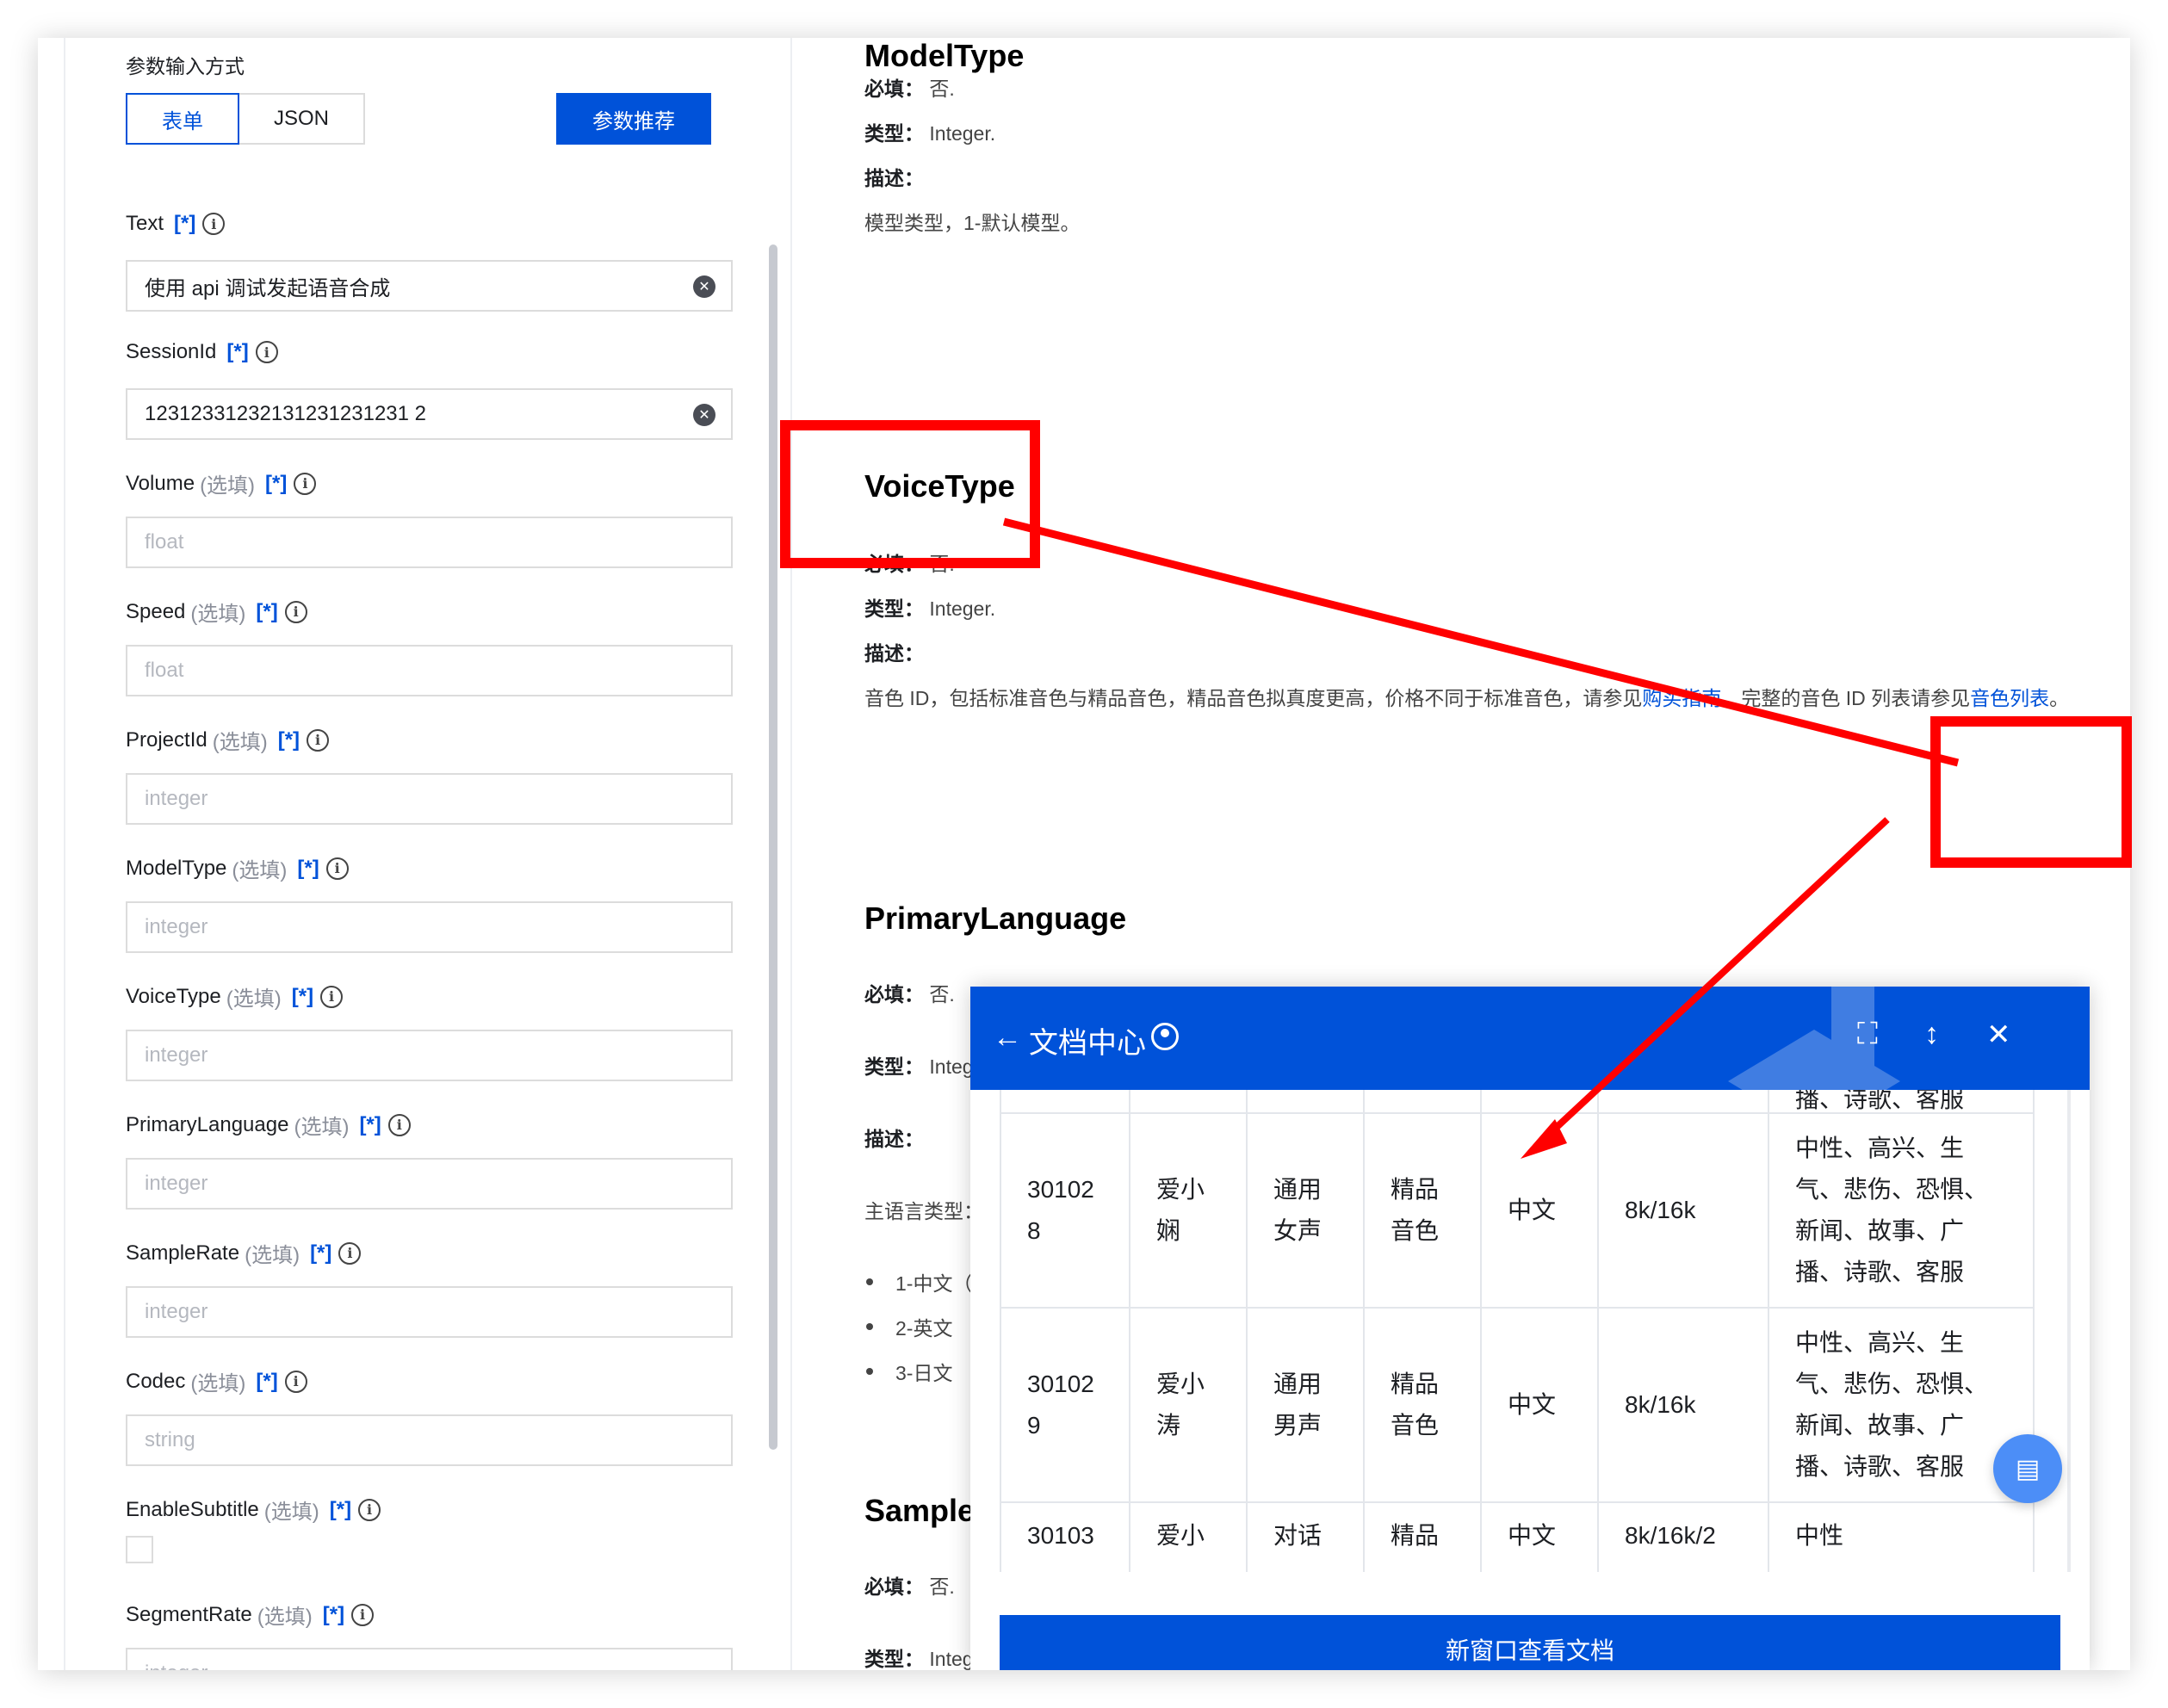  I want to click on voice-list-link: 音色列表, so click(2009, 698).